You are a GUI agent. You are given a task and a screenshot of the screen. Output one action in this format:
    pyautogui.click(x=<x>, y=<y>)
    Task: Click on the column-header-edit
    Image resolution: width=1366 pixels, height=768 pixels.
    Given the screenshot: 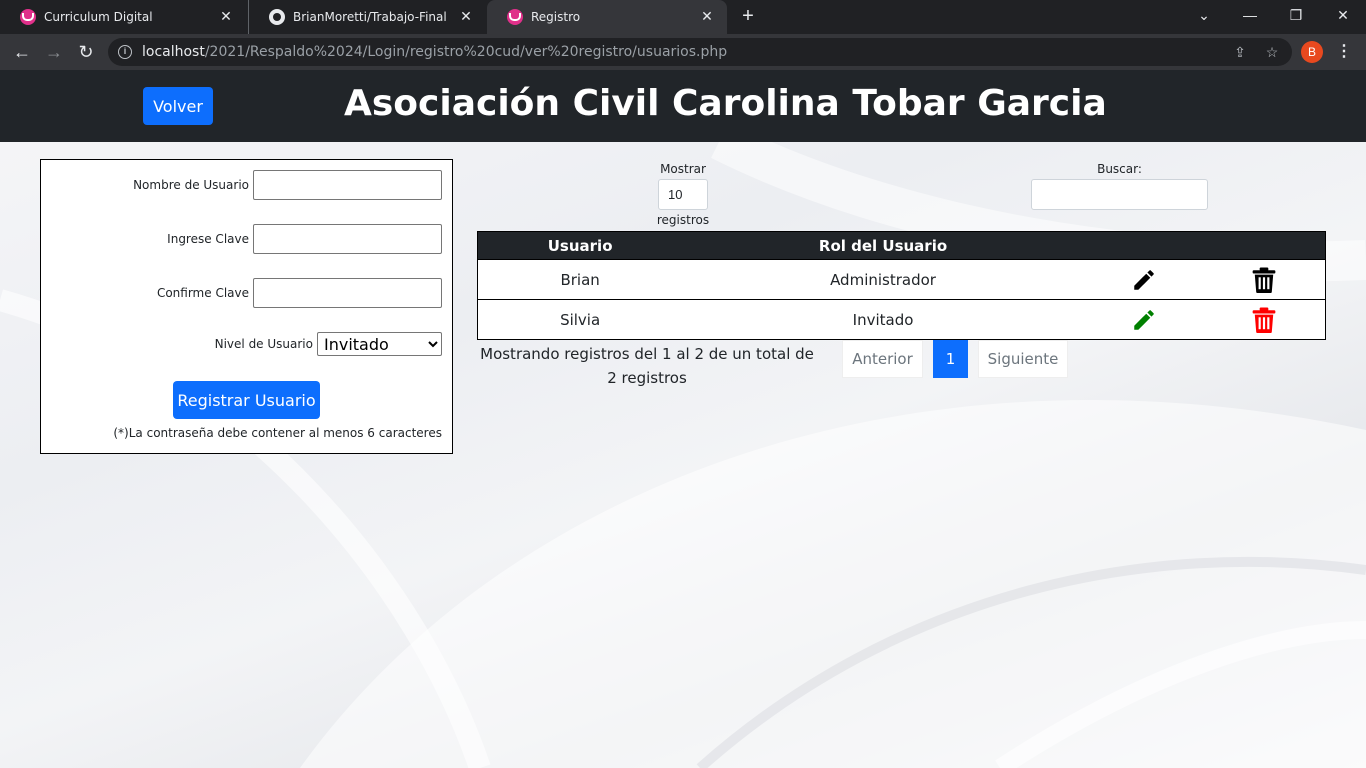 What is the action you would take?
    pyautogui.click(x=1143, y=245)
    